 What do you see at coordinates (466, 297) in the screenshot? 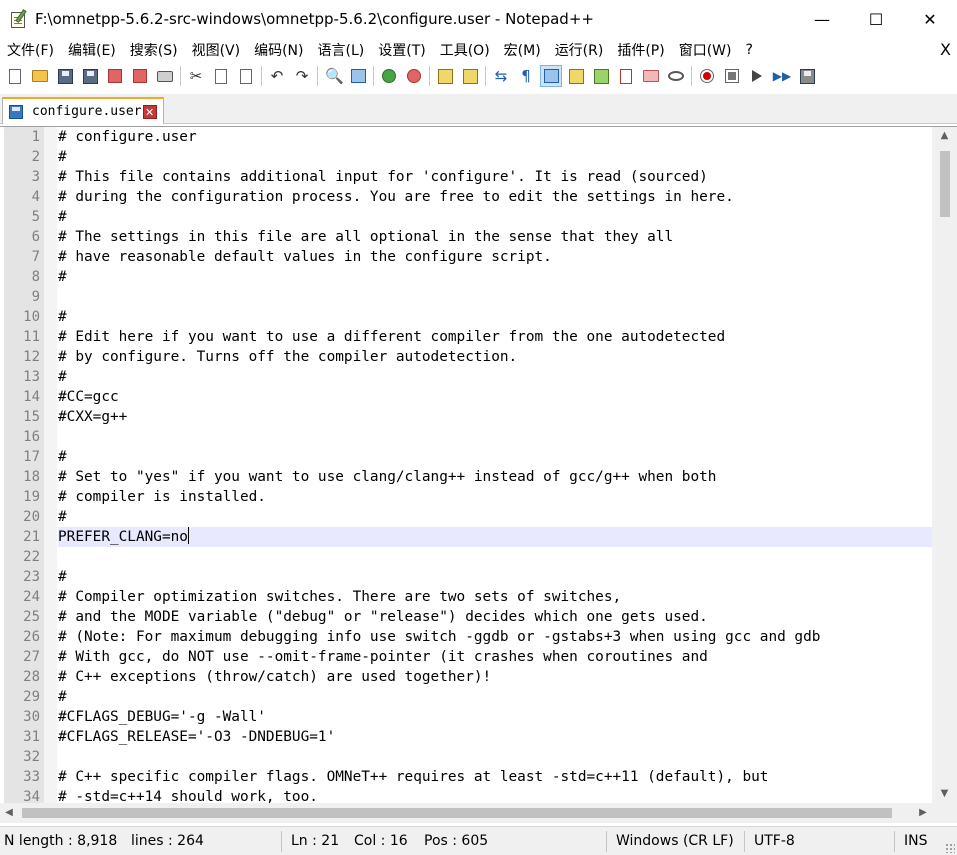
I see `code-line: 9` at bounding box center [466, 297].